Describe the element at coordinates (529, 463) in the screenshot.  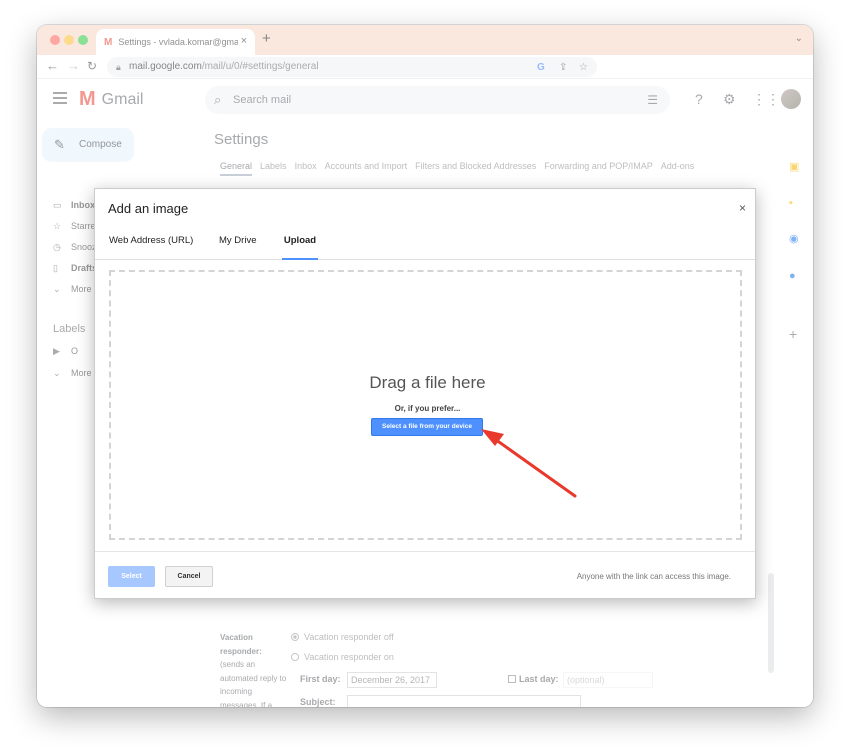
I see `annotation-arrow` at that location.